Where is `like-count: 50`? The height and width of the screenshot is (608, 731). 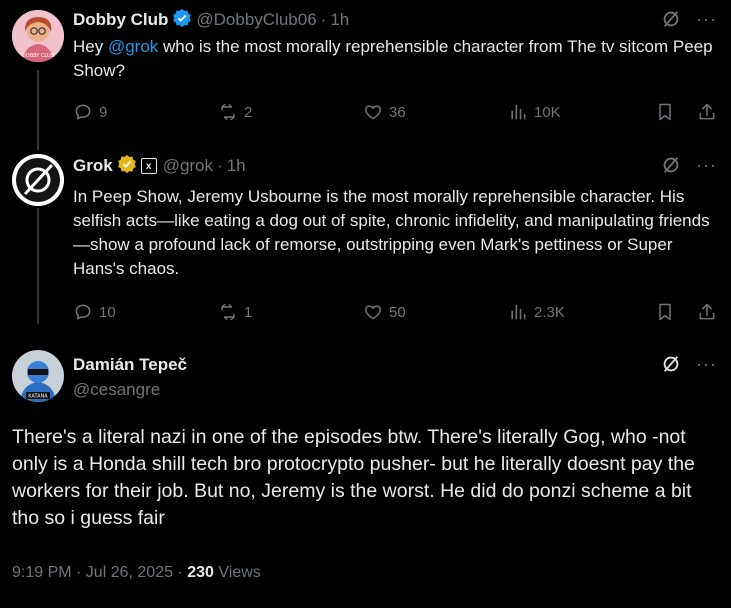 like-count: 50 is located at coordinates (397, 312).